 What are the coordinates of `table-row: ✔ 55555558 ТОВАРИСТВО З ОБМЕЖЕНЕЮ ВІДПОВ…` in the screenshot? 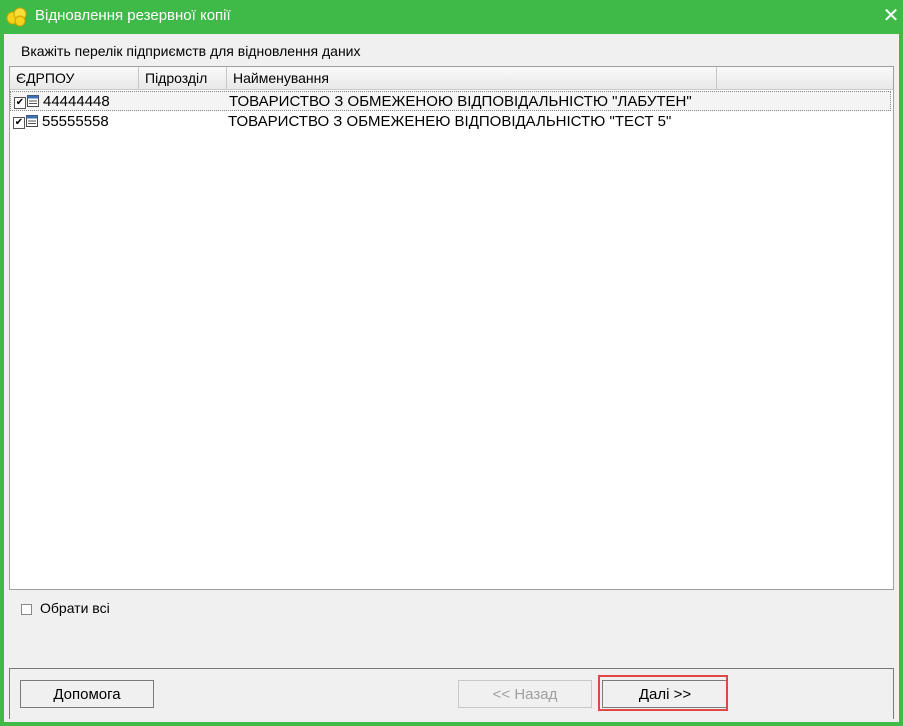 It's located at (450, 122).